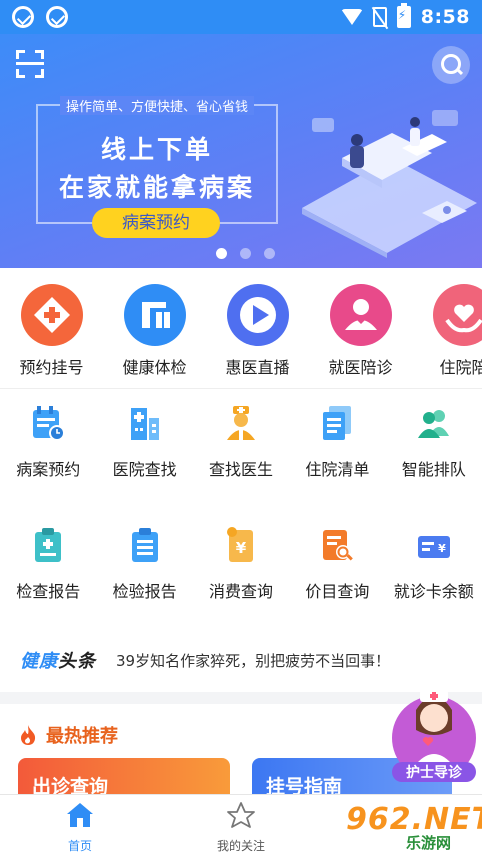  What do you see at coordinates (429, 843) in the screenshot?
I see `watermark-sub: 乐游网` at bounding box center [429, 843].